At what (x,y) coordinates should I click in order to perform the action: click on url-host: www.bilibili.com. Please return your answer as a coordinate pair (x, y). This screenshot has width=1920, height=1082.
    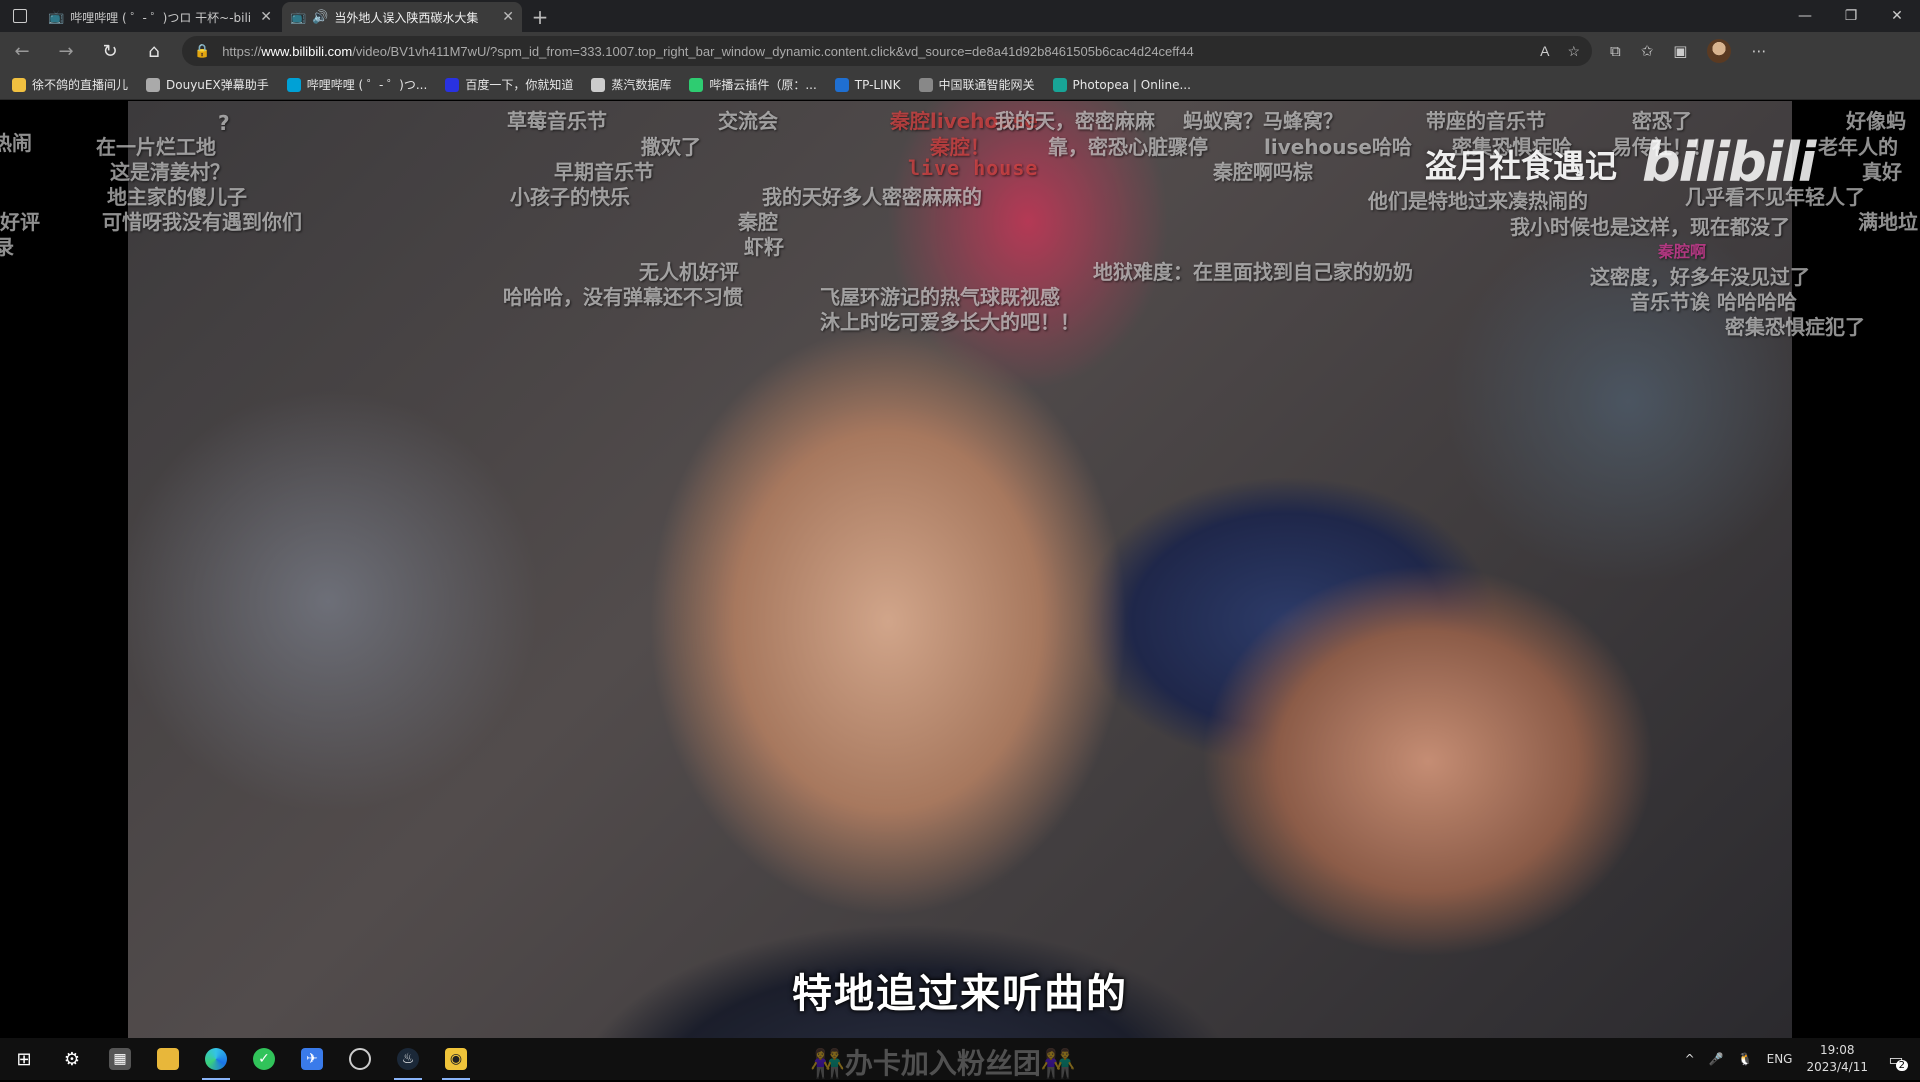
    Looking at the image, I should click on (307, 51).